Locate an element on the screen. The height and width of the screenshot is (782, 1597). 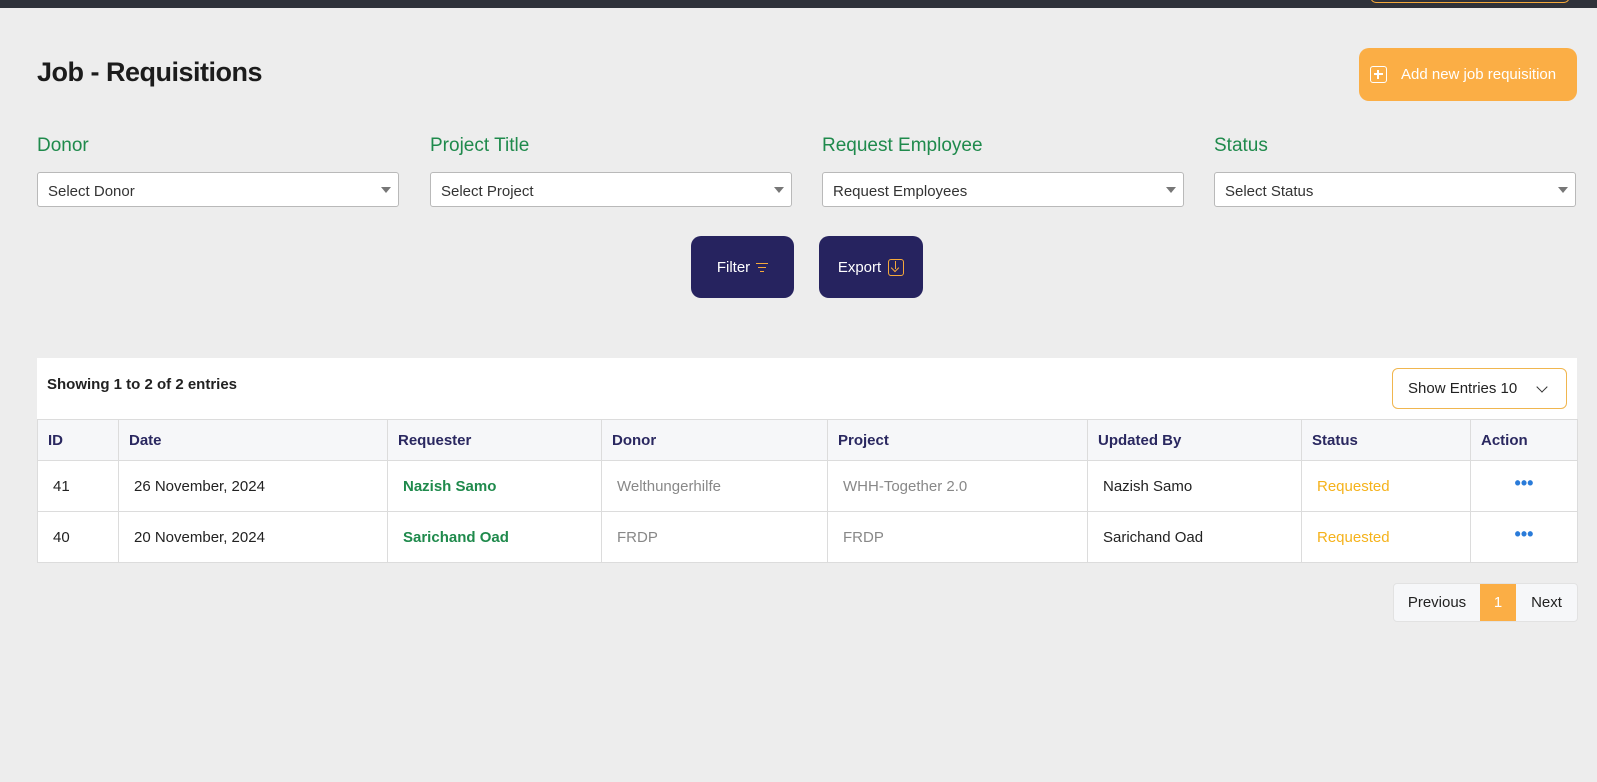
top-navbar is located at coordinates (798, 4).